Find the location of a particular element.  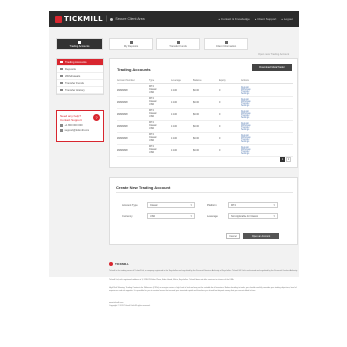

transfer-icon is located at coordinates (178, 42).